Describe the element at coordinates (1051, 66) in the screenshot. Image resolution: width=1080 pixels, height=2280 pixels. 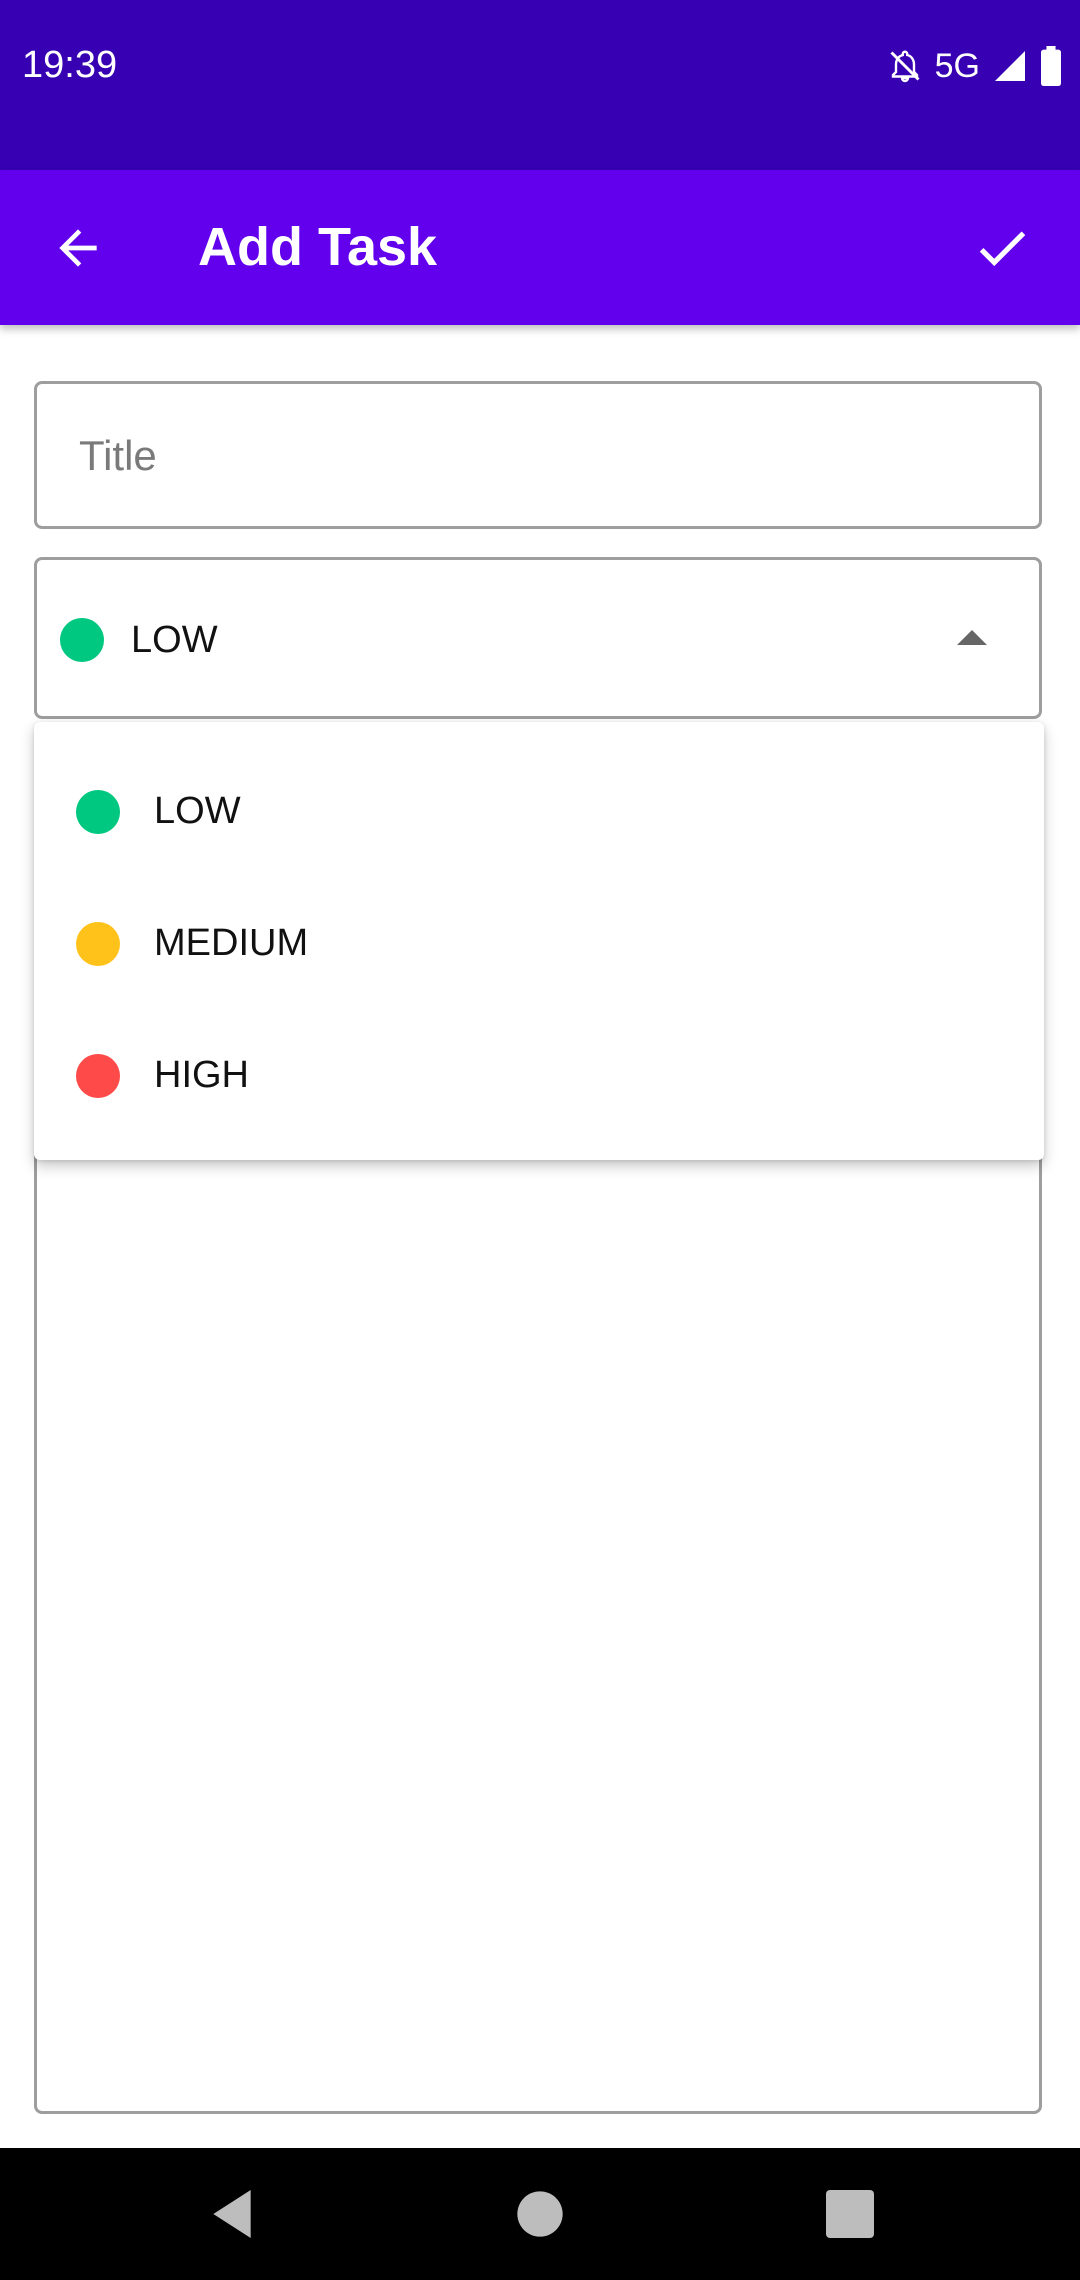
I see `battery-icon` at that location.